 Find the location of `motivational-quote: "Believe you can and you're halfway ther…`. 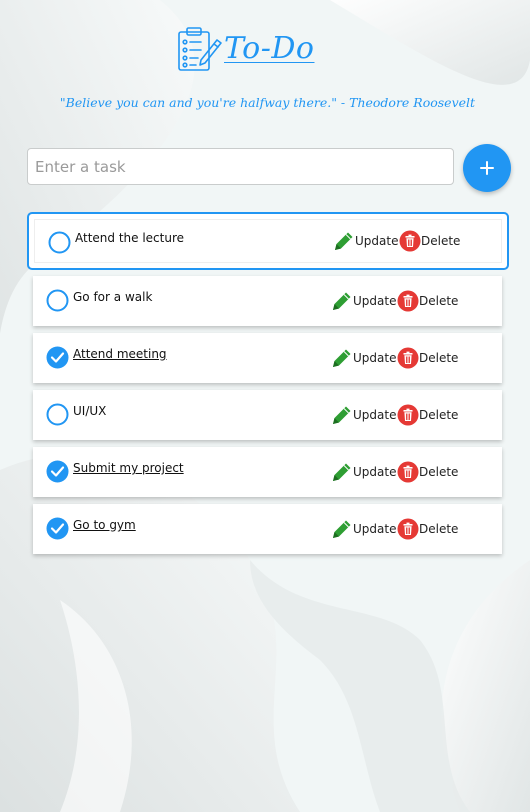

motivational-quote: "Believe you can and you're halfway ther… is located at coordinates (267, 102).